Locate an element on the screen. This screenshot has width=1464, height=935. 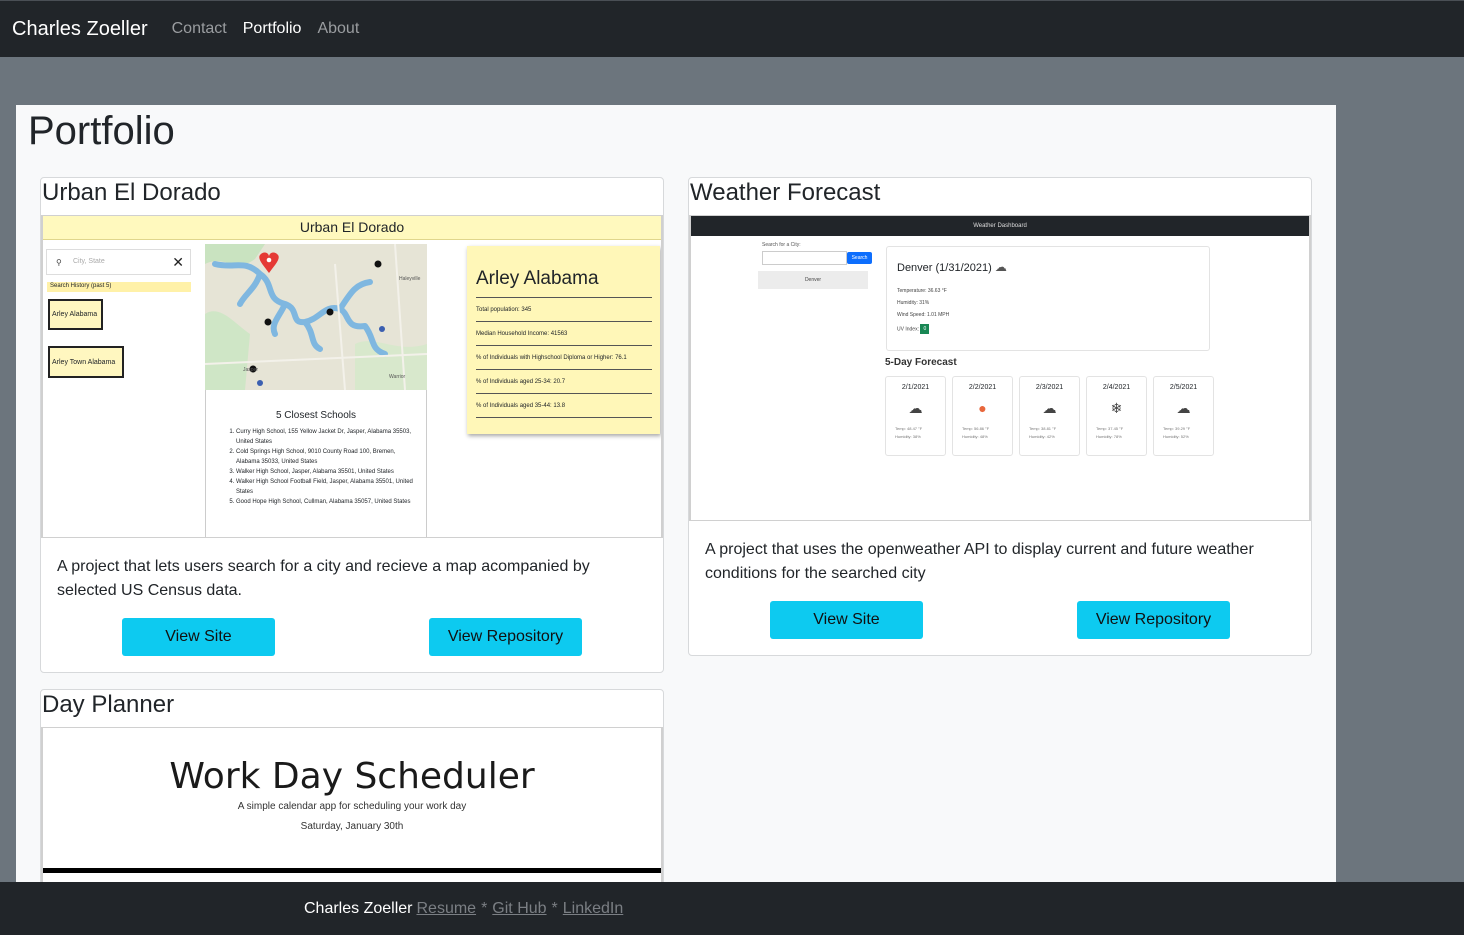
screenshot-search-input is located at coordinates (804, 258).